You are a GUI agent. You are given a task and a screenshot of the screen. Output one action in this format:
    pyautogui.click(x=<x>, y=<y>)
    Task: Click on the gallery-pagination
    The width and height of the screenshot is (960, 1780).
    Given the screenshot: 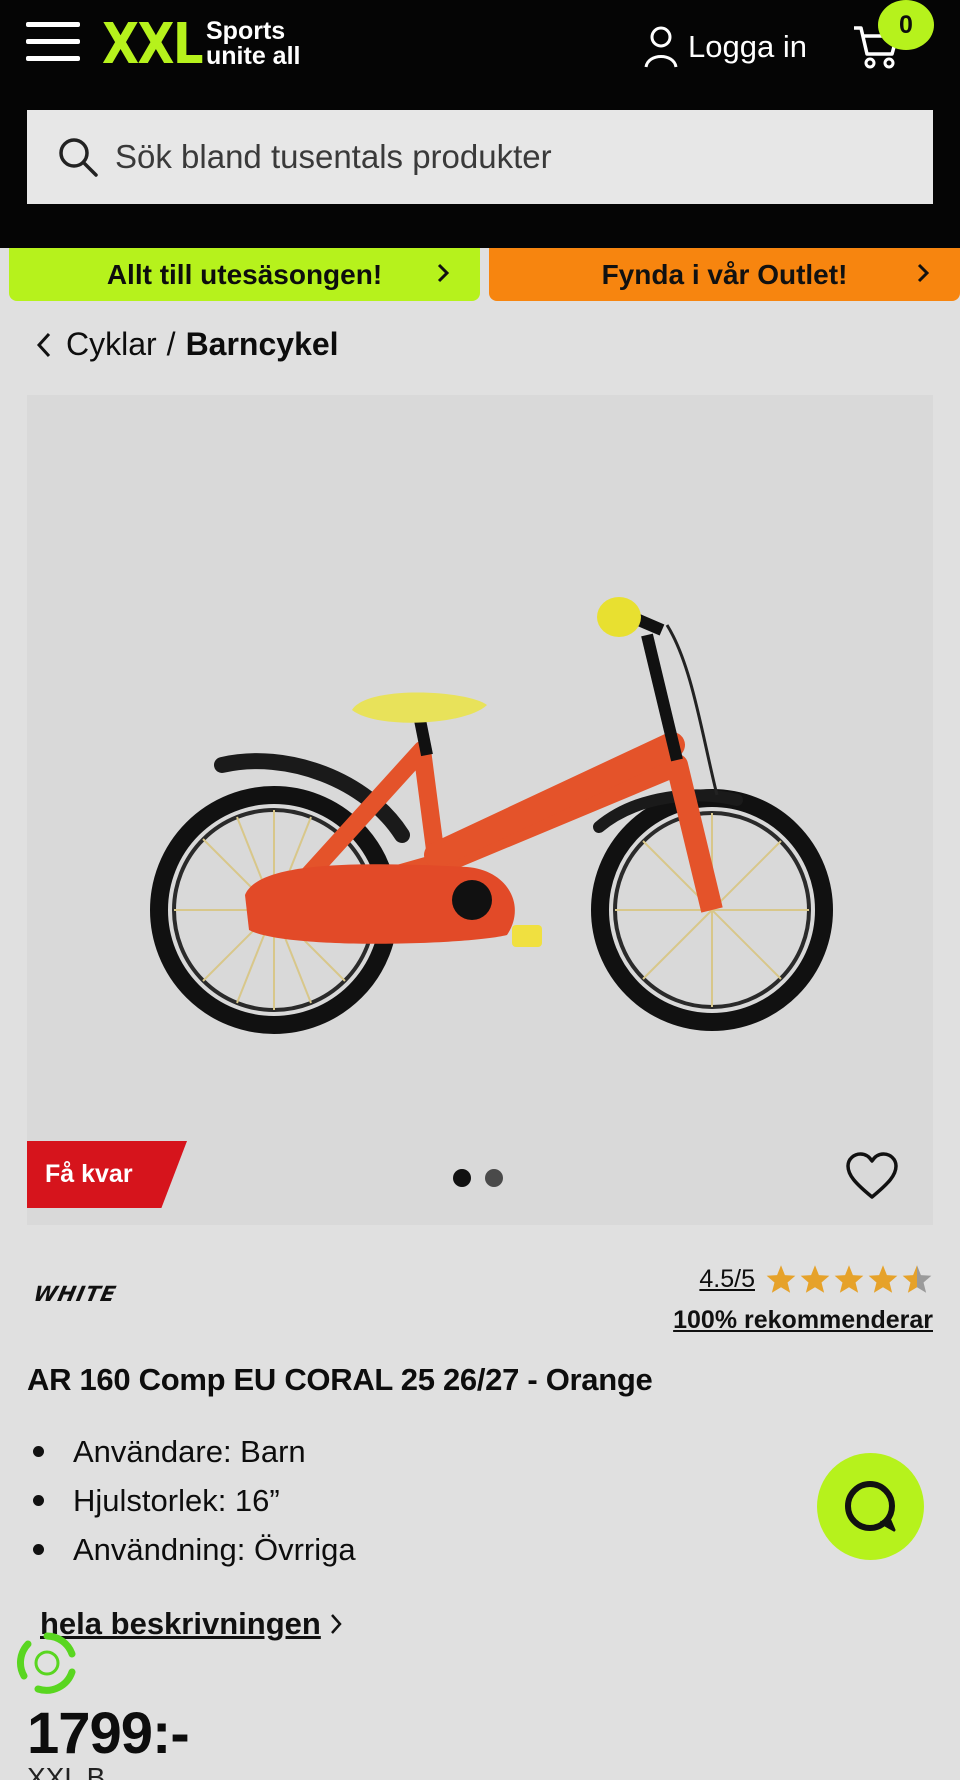 What is the action you would take?
    pyautogui.click(x=478, y=1178)
    